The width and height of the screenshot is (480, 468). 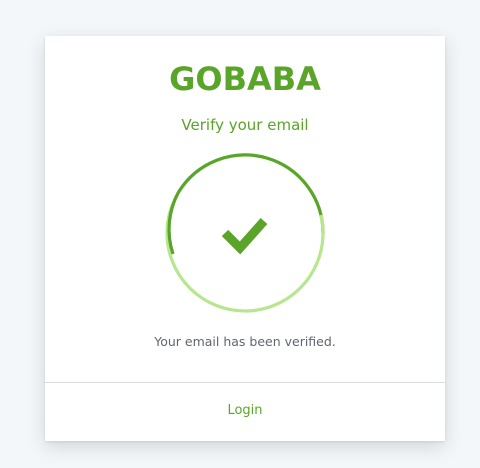 What do you see at coordinates (245, 341) in the screenshot?
I see `verification-message: Your email has been verified.` at bounding box center [245, 341].